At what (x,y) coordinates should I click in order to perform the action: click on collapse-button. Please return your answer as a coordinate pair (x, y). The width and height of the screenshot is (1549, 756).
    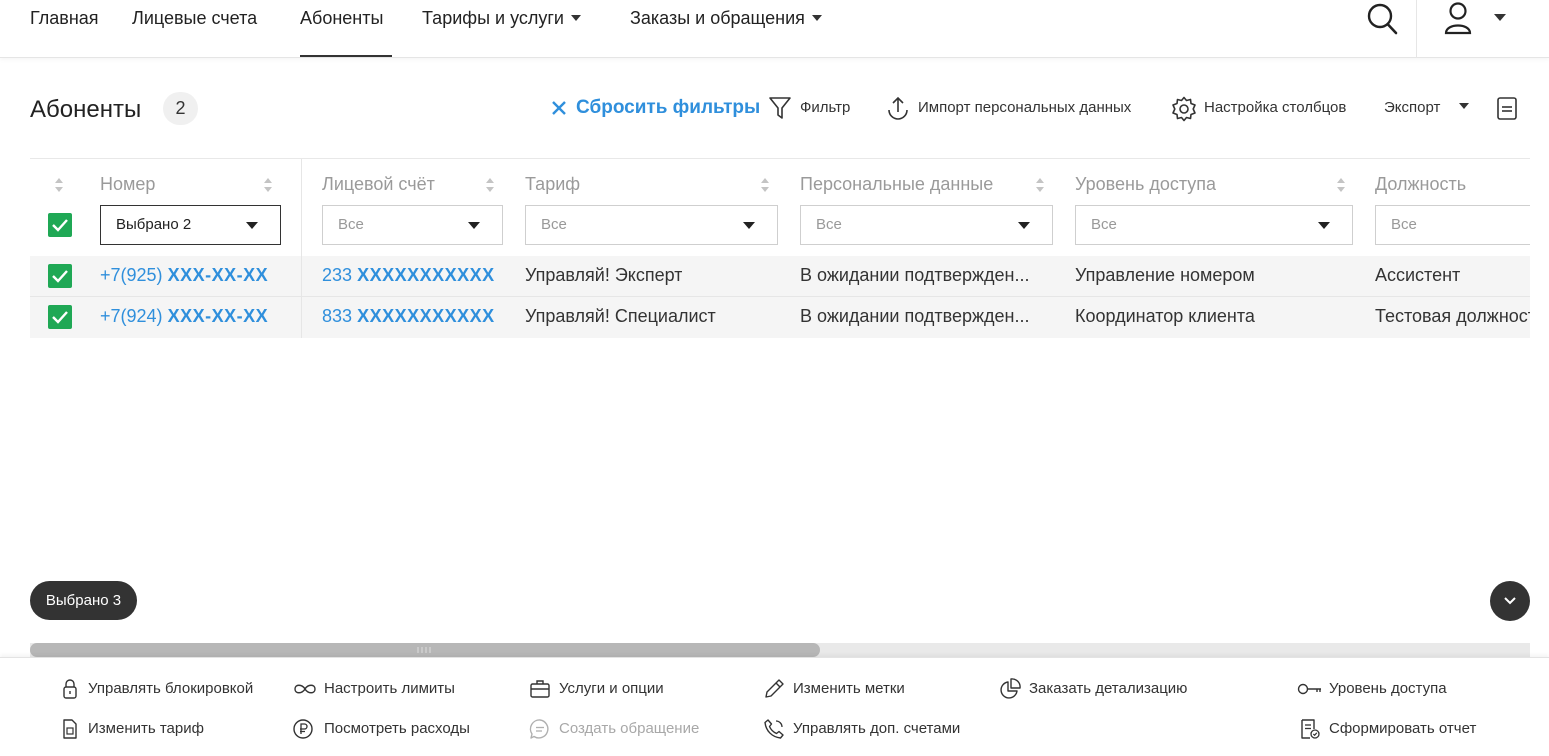
    Looking at the image, I should click on (1510, 601).